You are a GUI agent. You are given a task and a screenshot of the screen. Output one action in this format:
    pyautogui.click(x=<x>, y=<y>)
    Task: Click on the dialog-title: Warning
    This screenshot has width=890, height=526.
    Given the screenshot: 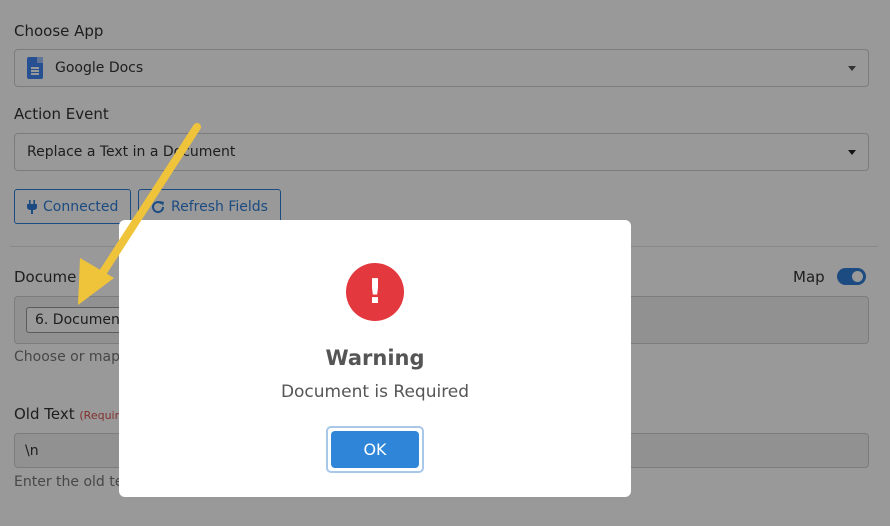 What is the action you would take?
    pyautogui.click(x=375, y=358)
    